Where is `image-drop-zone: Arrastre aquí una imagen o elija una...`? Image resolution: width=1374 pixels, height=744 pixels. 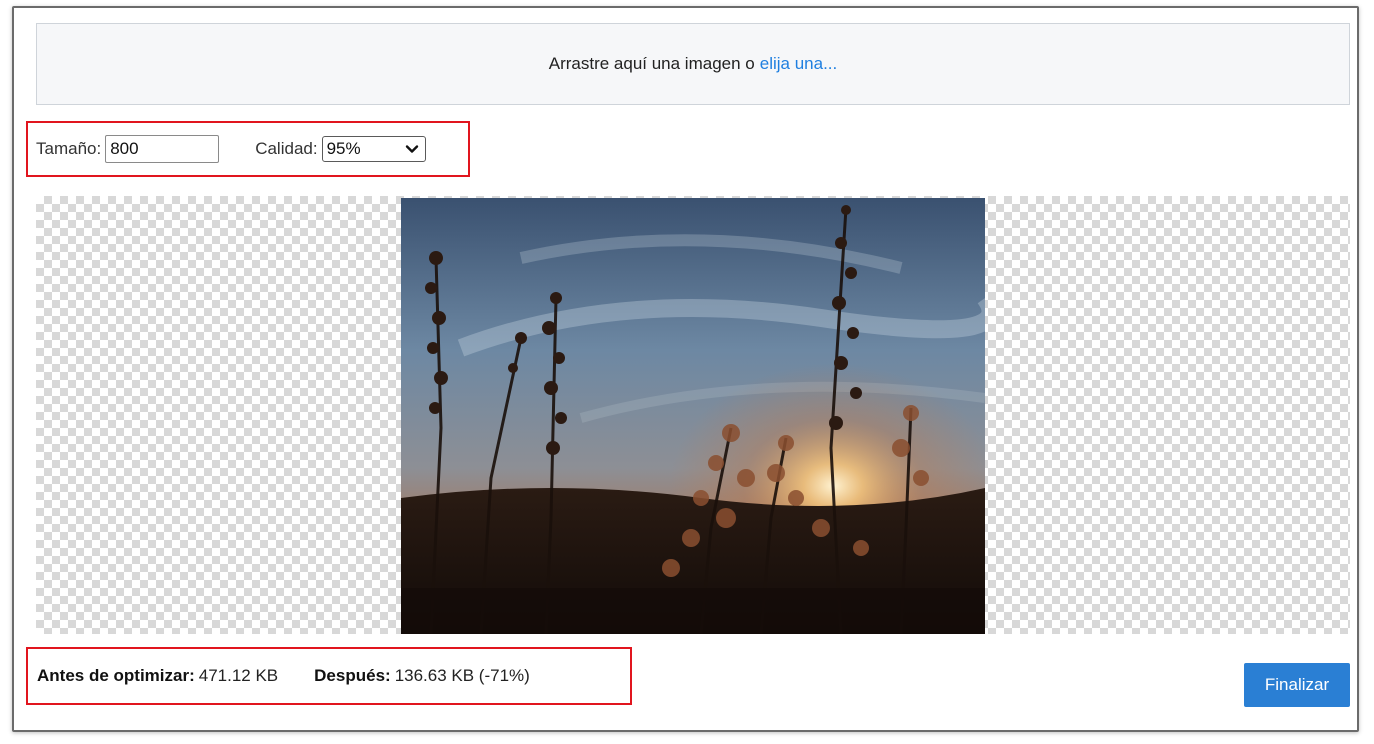
image-drop-zone: Arrastre aquí una imagen o elija una... is located at coordinates (693, 64).